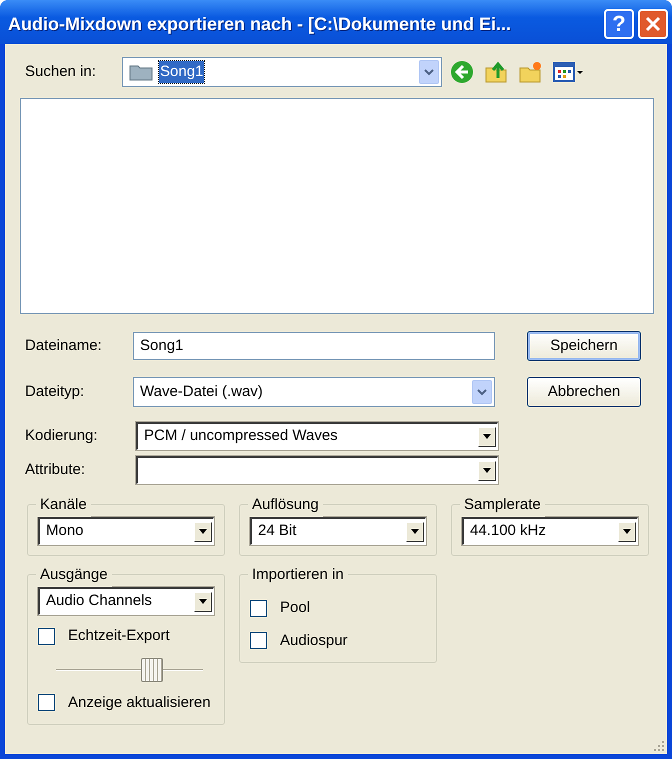 The height and width of the screenshot is (759, 672). I want to click on file-type-dropdown: Wave-Datei (.wav), so click(314, 392).